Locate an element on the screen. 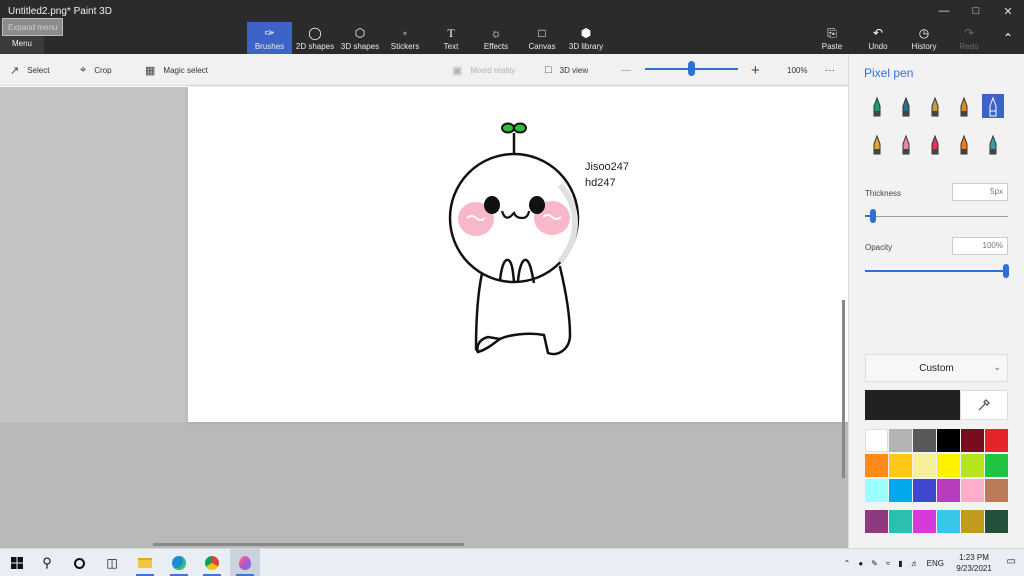  tab-brushes: ✑ Brushes is located at coordinates (269, 38).